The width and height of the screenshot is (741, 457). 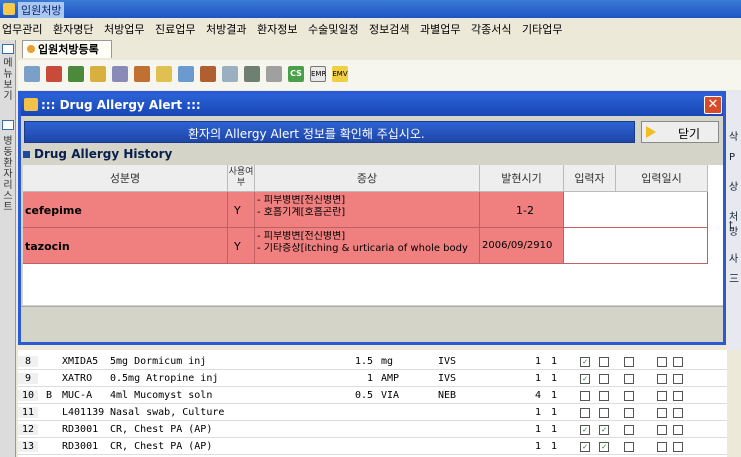 I want to click on order-row: 8 XMIDA5 5mg Dormicum inj 1.5 mg IVS 1 1 ✓, so click(x=372, y=362).